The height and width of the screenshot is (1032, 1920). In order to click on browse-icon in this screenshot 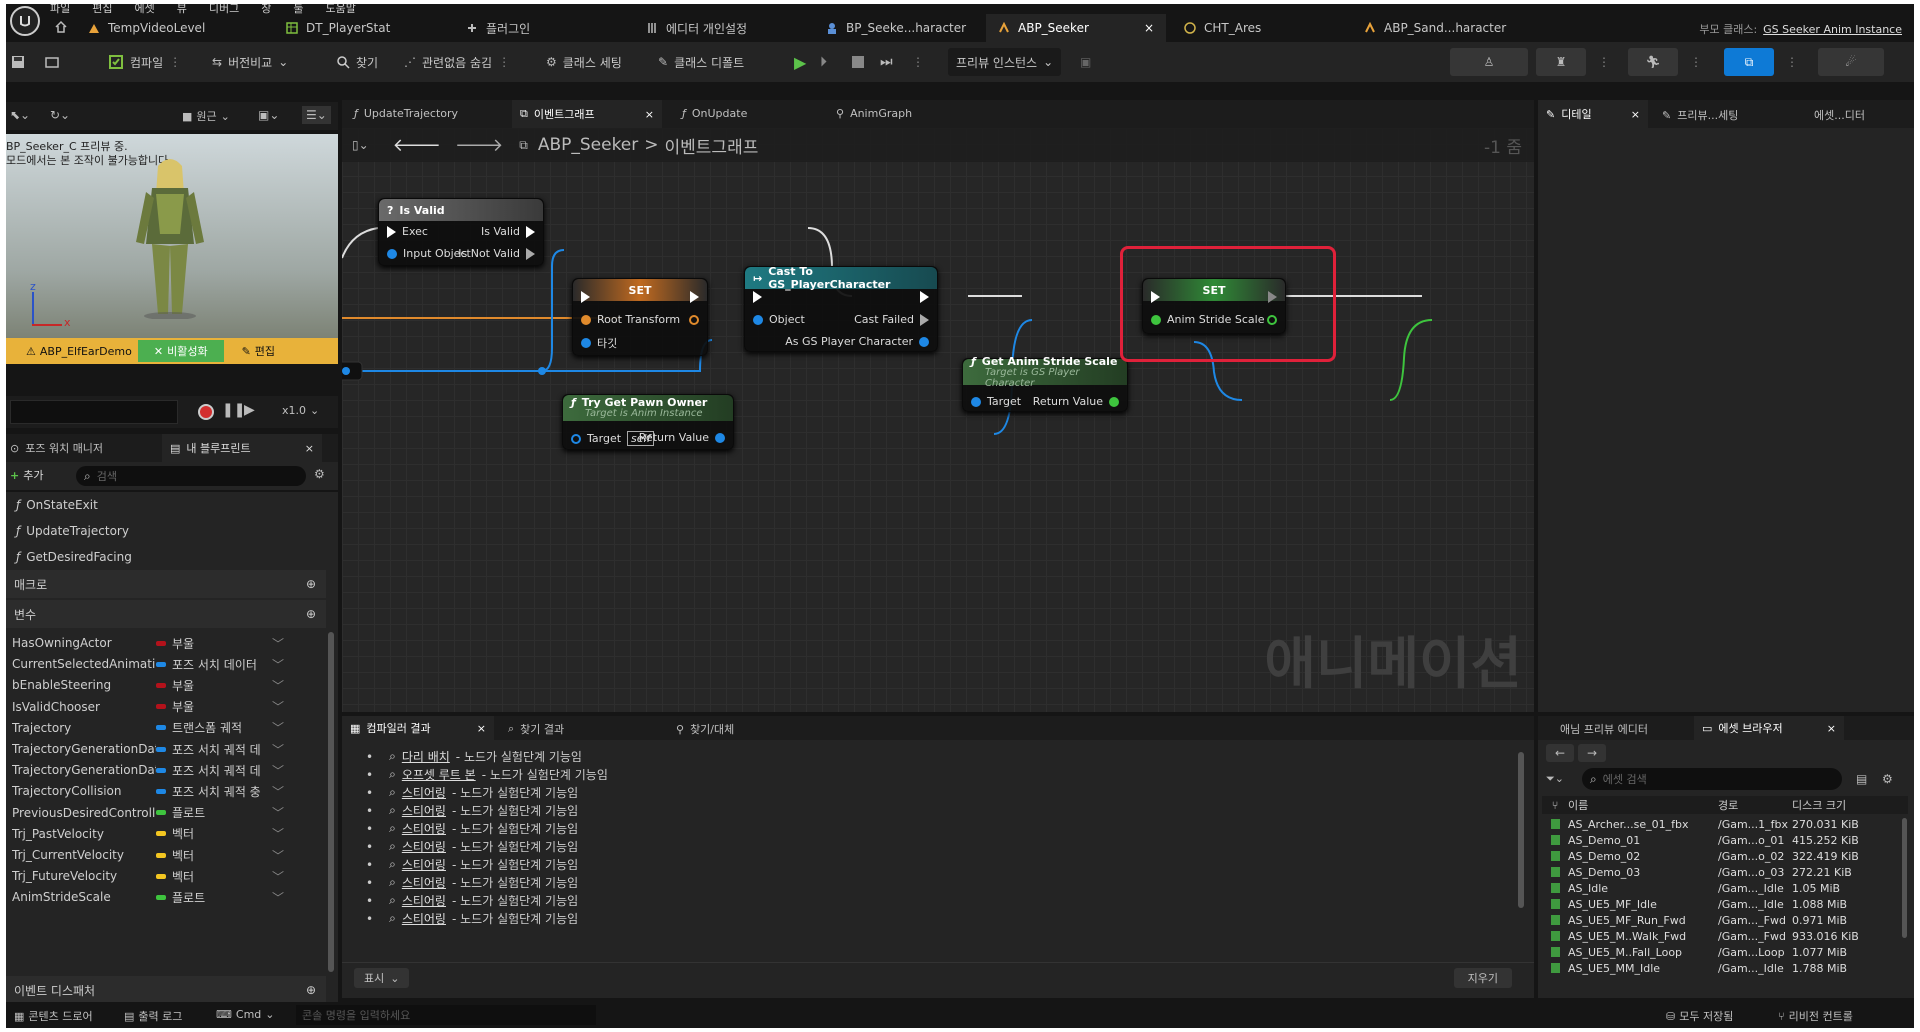, I will do `click(52, 62)`.